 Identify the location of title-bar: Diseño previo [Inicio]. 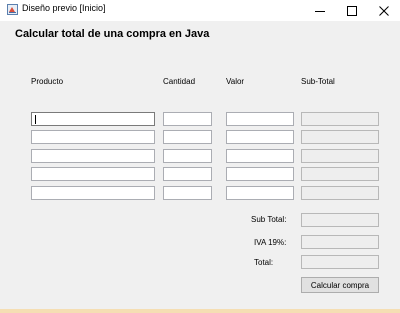
(200, 10).